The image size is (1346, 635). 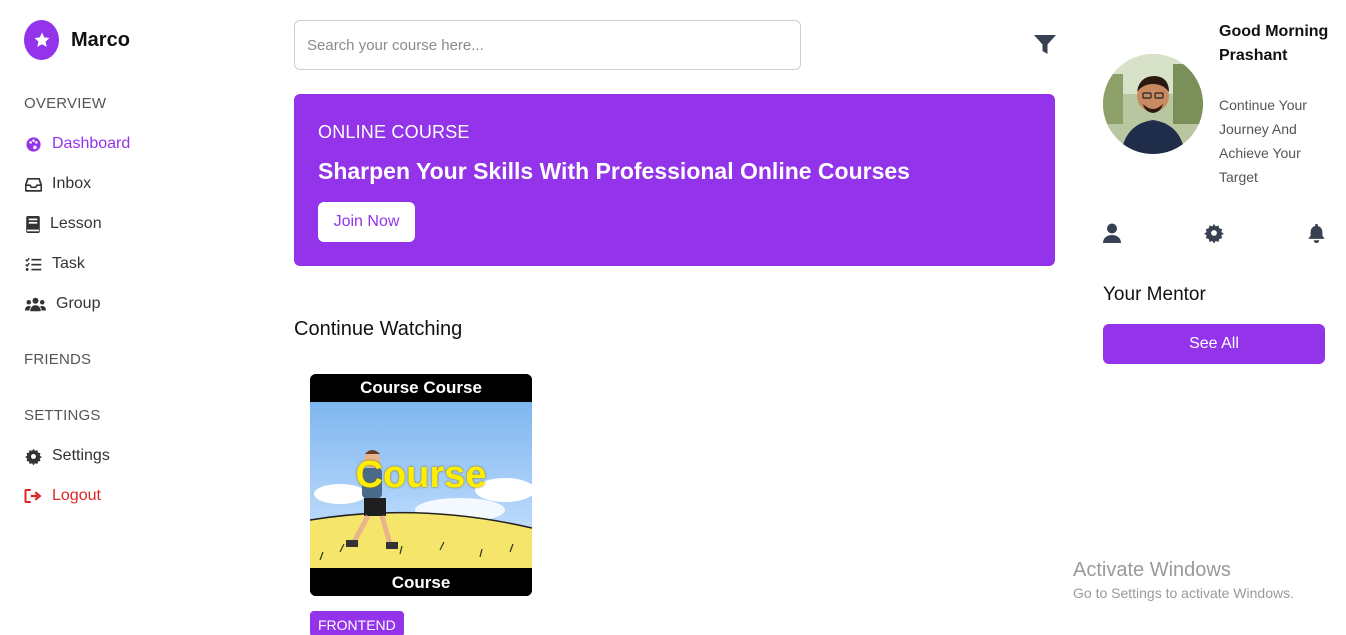 What do you see at coordinates (33, 184) in the screenshot?
I see `inbox-icon` at bounding box center [33, 184].